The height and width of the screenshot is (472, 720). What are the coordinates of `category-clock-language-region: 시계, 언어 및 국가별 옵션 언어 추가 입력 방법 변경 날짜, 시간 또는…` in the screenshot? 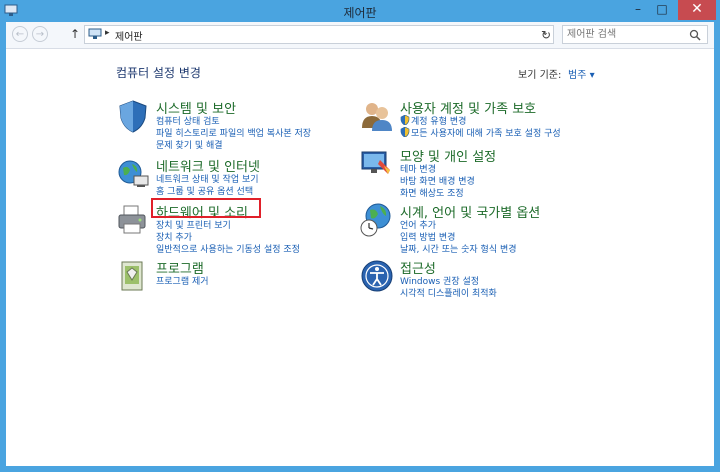 It's located at (495, 230).